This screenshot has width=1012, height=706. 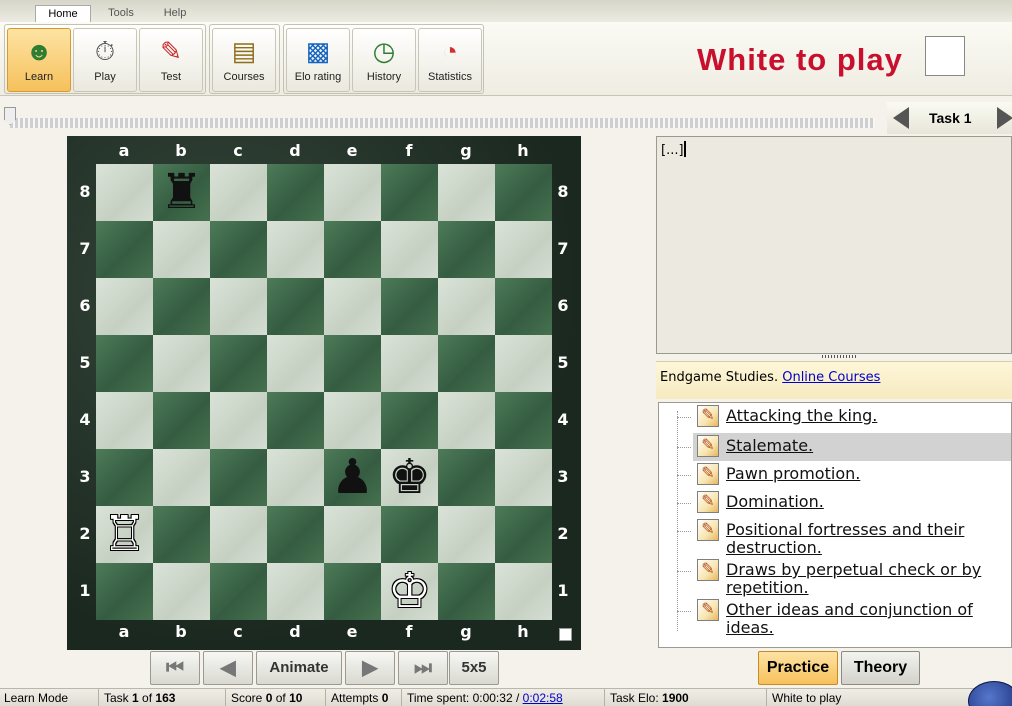 What do you see at coordinates (295, 192) in the screenshot?
I see `square-d8` at bounding box center [295, 192].